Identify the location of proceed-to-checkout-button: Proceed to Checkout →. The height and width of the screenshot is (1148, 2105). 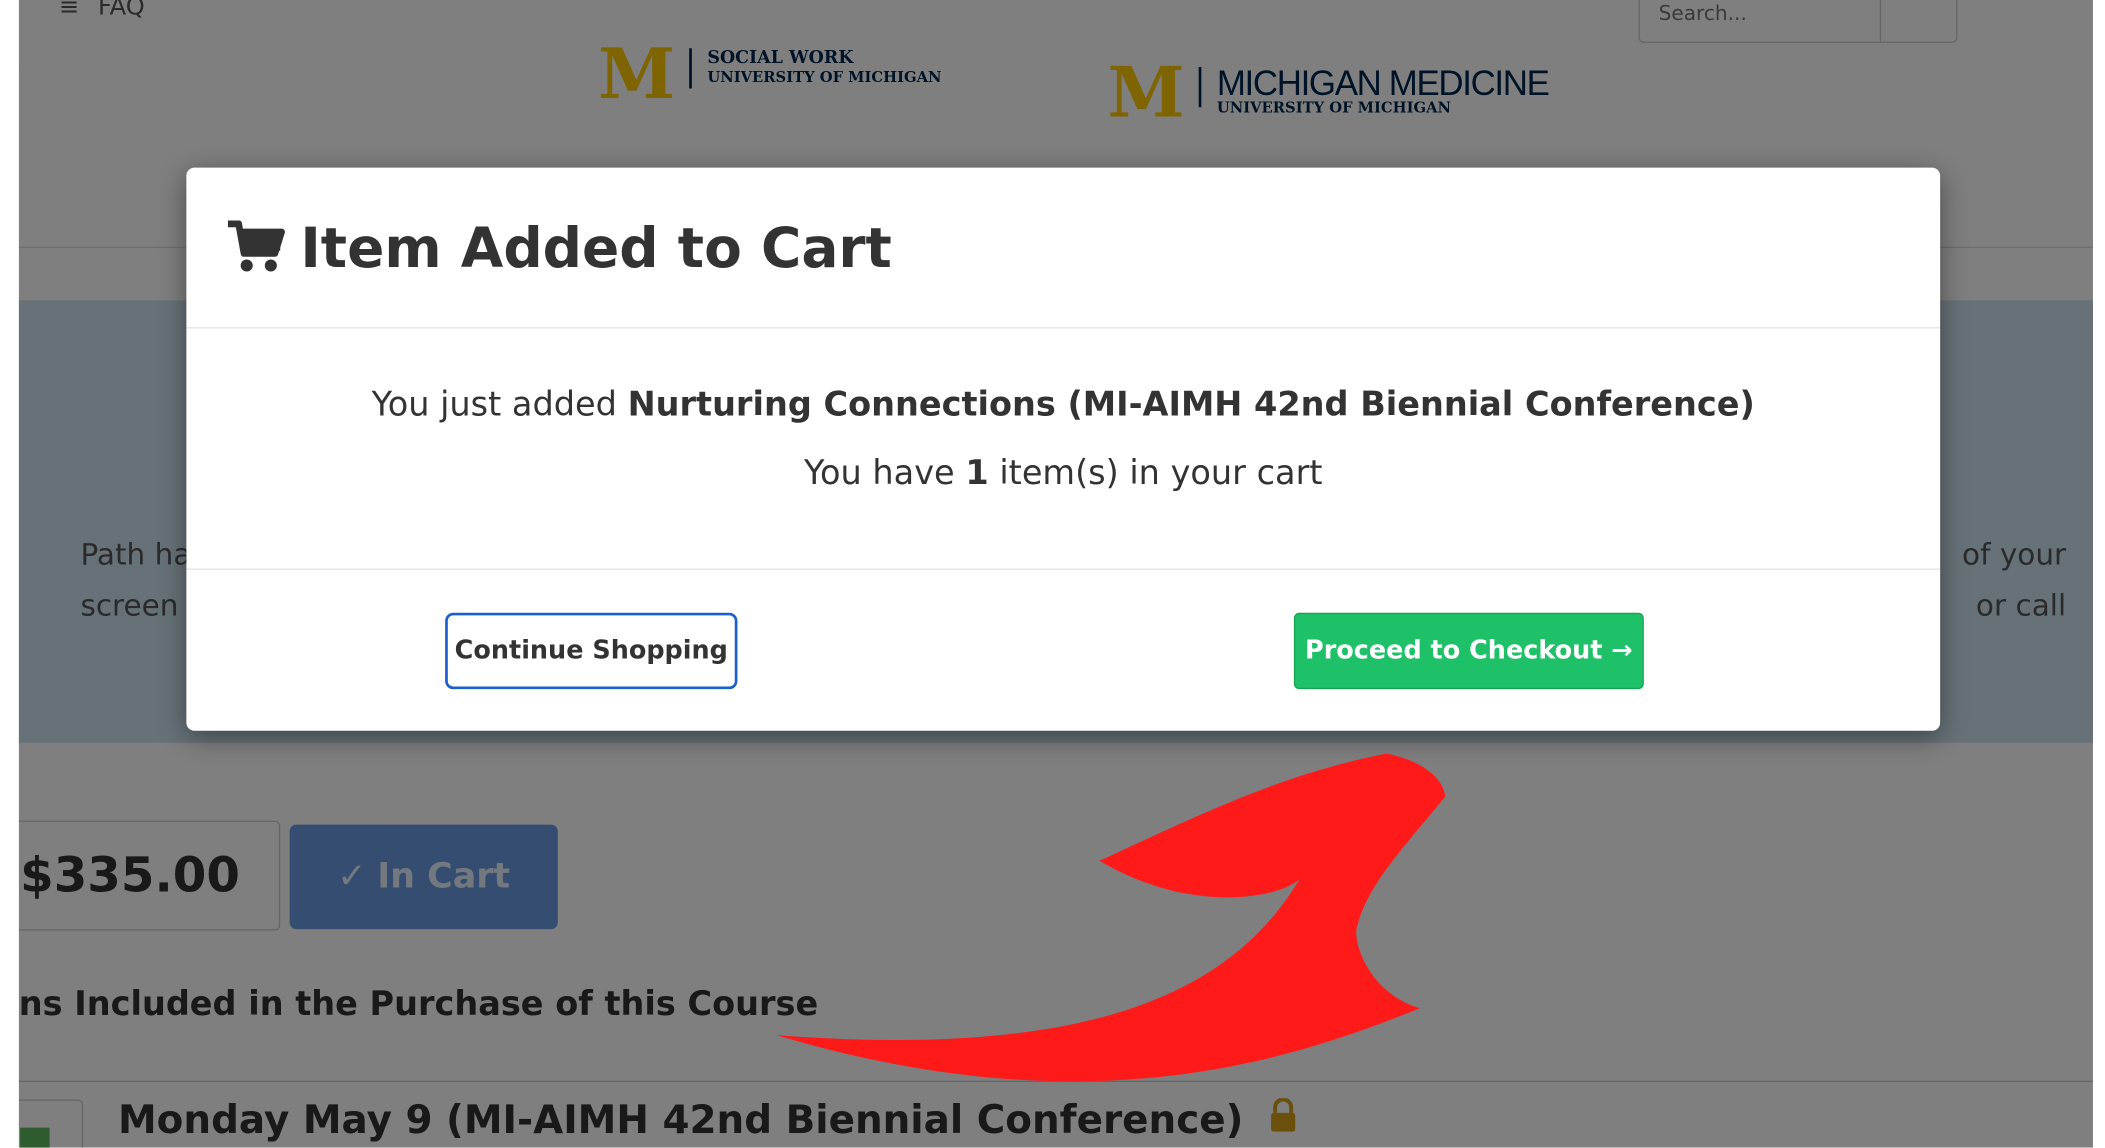
(1468, 651).